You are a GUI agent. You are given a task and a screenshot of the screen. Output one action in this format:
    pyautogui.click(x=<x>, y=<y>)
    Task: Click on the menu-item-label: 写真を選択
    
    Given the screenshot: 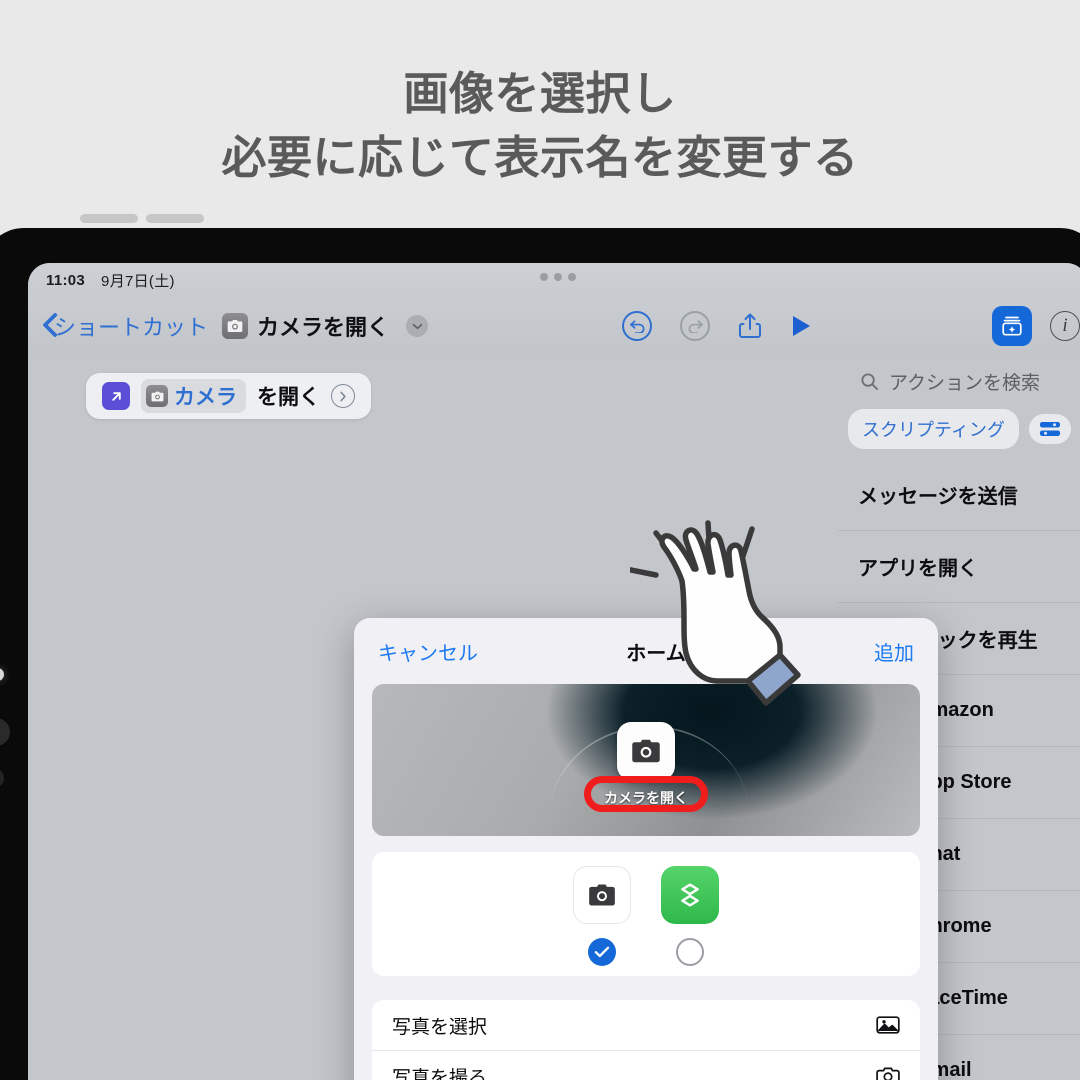 What is the action you would take?
    pyautogui.click(x=440, y=1027)
    